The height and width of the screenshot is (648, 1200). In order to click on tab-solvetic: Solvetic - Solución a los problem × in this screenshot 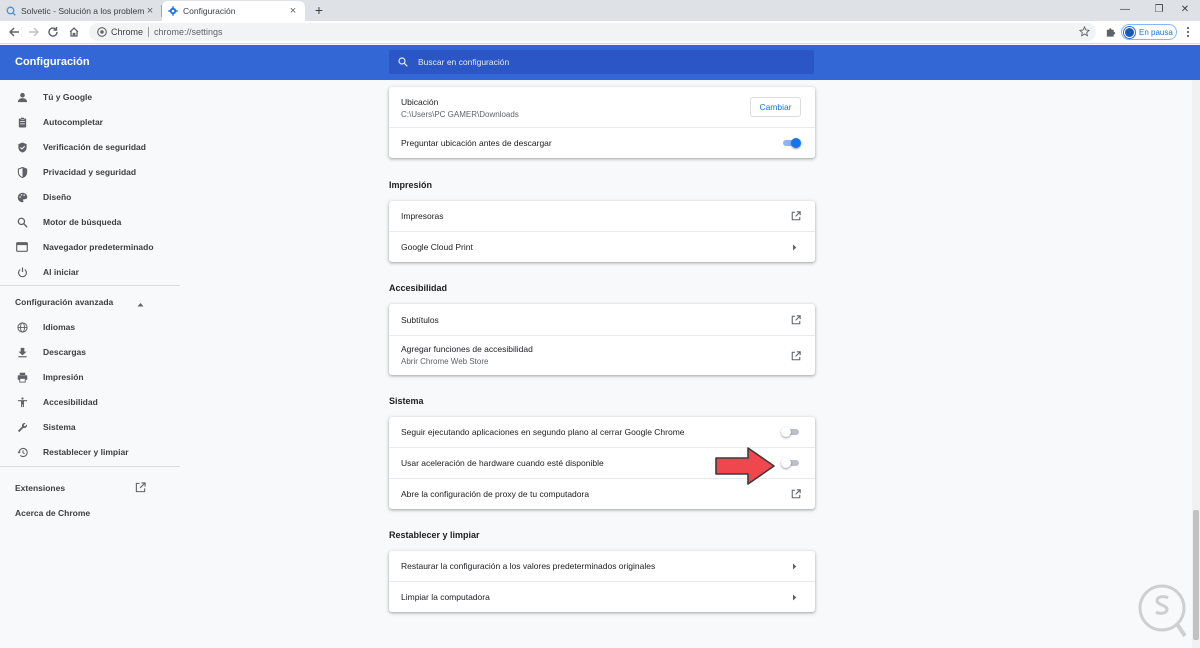, I will do `click(81, 11)`.